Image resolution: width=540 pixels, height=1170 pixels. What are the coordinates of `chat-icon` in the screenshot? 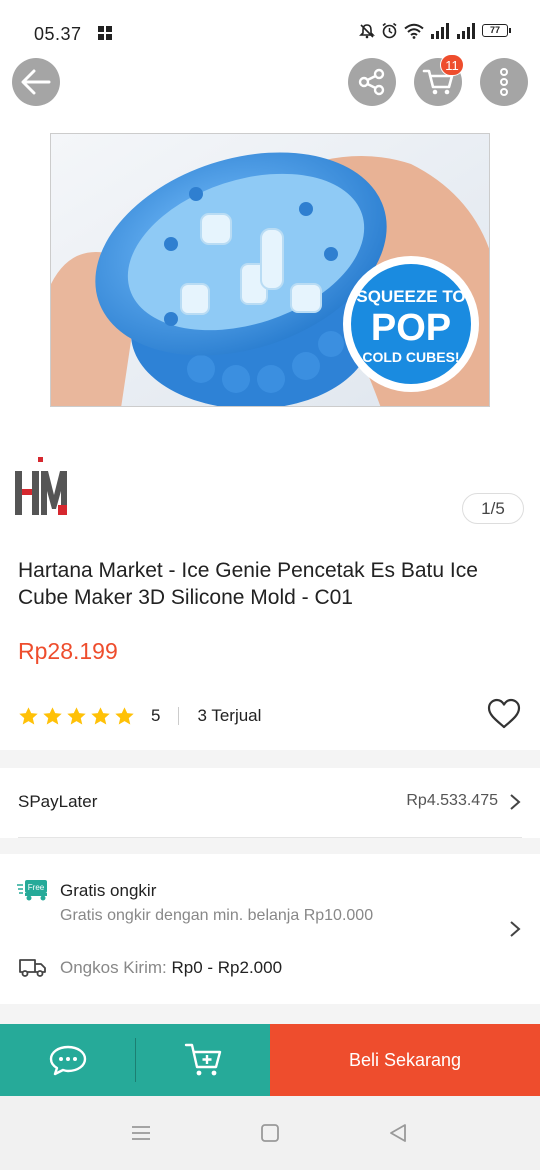 It's located at (67, 1060).